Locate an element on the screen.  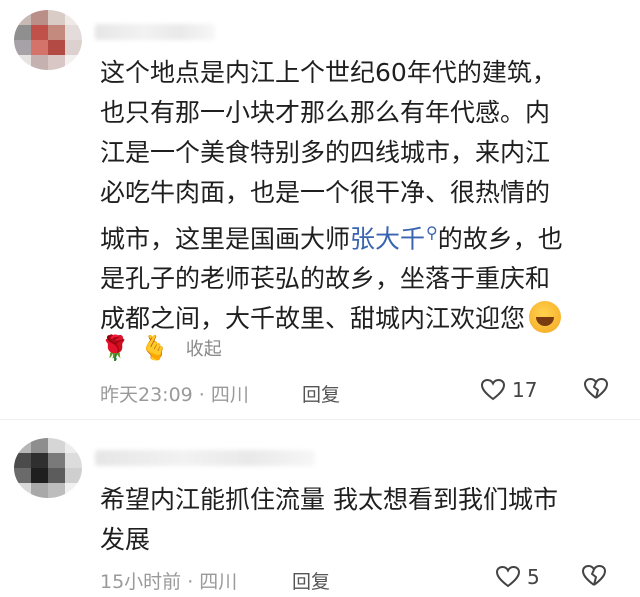
comment-line: 是孔子的老师苌弘的故乡，坐落于重庆和 is located at coordinates (325, 279).